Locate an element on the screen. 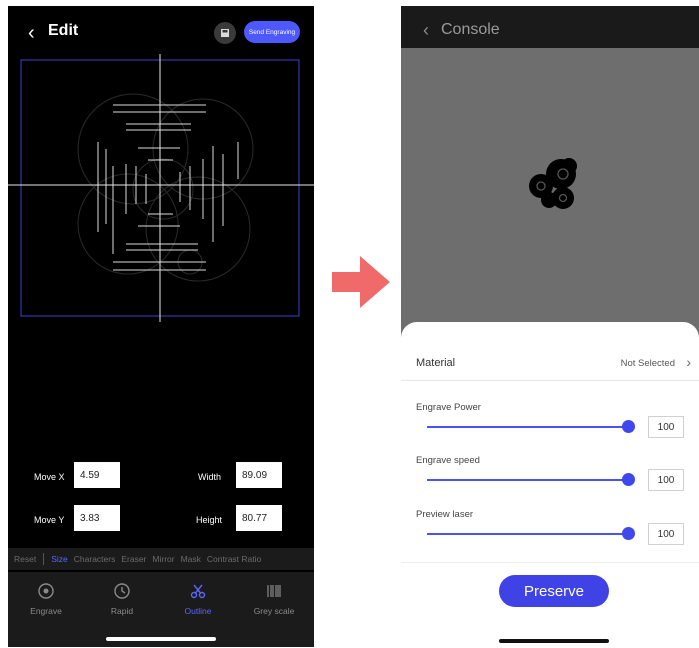 This screenshot has width=699, height=648. page-title: Console is located at coordinates (470, 29).